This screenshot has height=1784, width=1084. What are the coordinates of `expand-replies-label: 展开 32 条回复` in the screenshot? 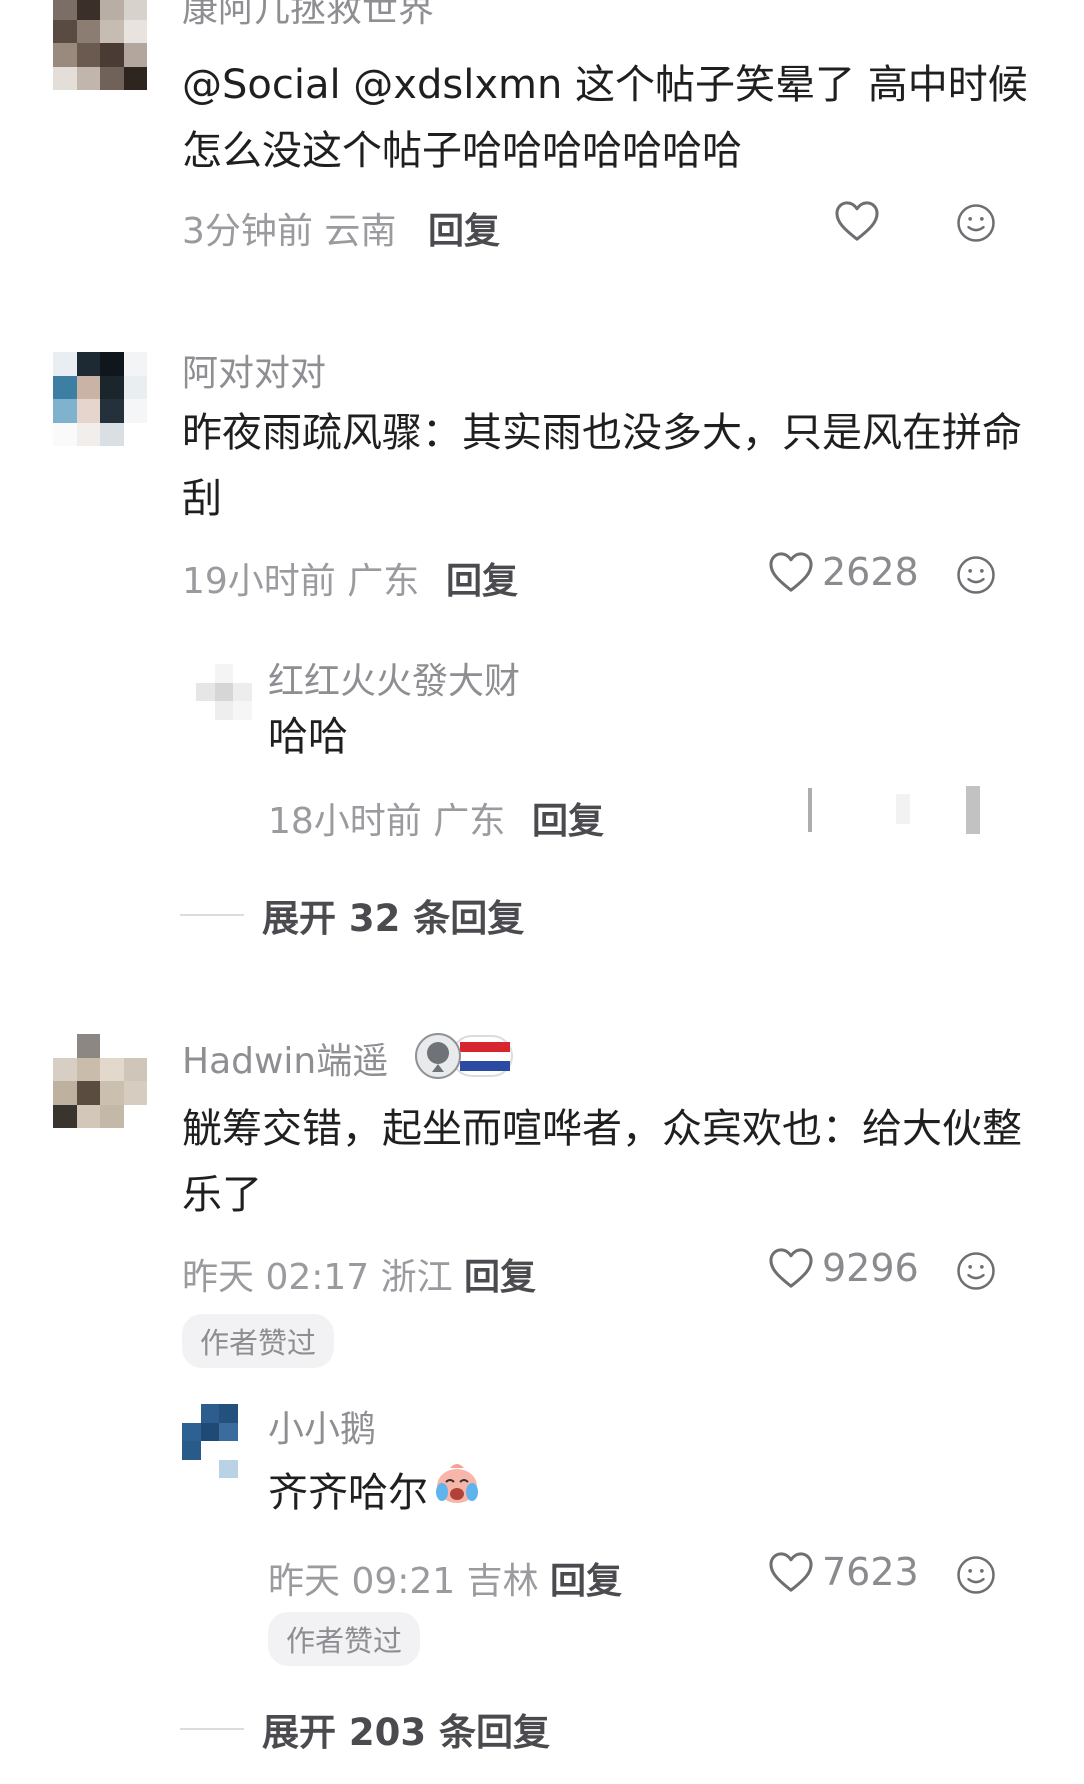 It's located at (393, 918).